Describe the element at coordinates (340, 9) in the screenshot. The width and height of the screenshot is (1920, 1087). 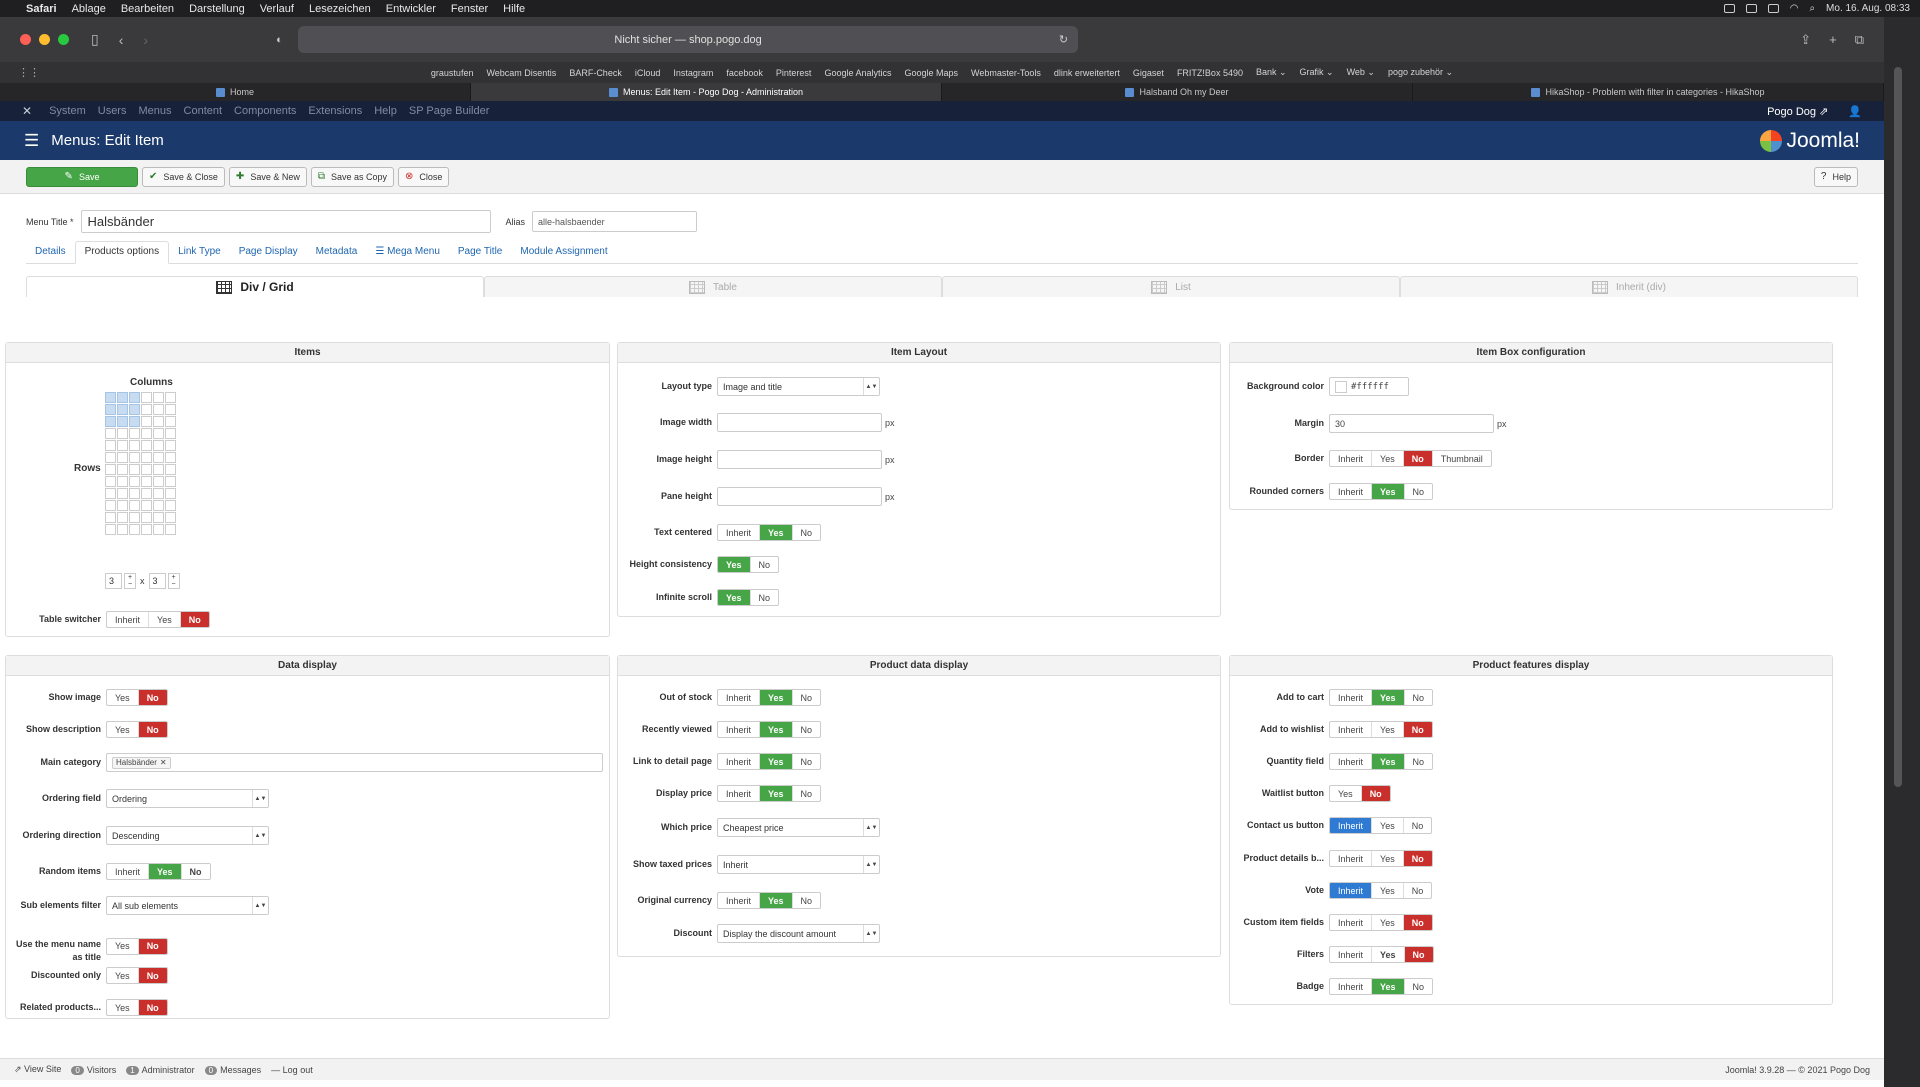
I see `menu-lesezeichen: Lesezeichen` at that location.